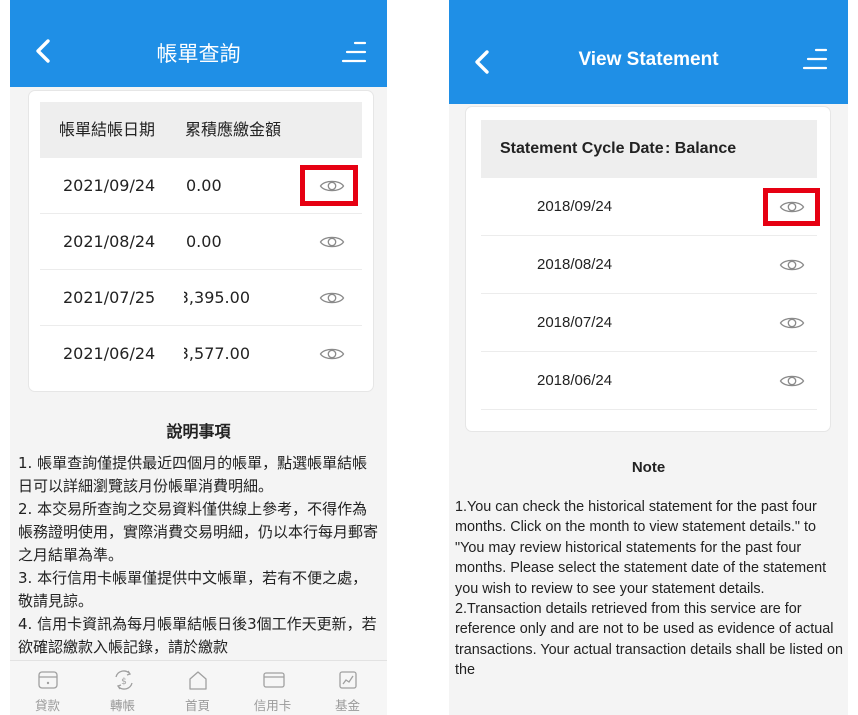 Image resolution: width=858 pixels, height=715 pixels. Describe the element at coordinates (233, 129) in the screenshot. I see `column-header-amount: 累積應繳金額` at that location.